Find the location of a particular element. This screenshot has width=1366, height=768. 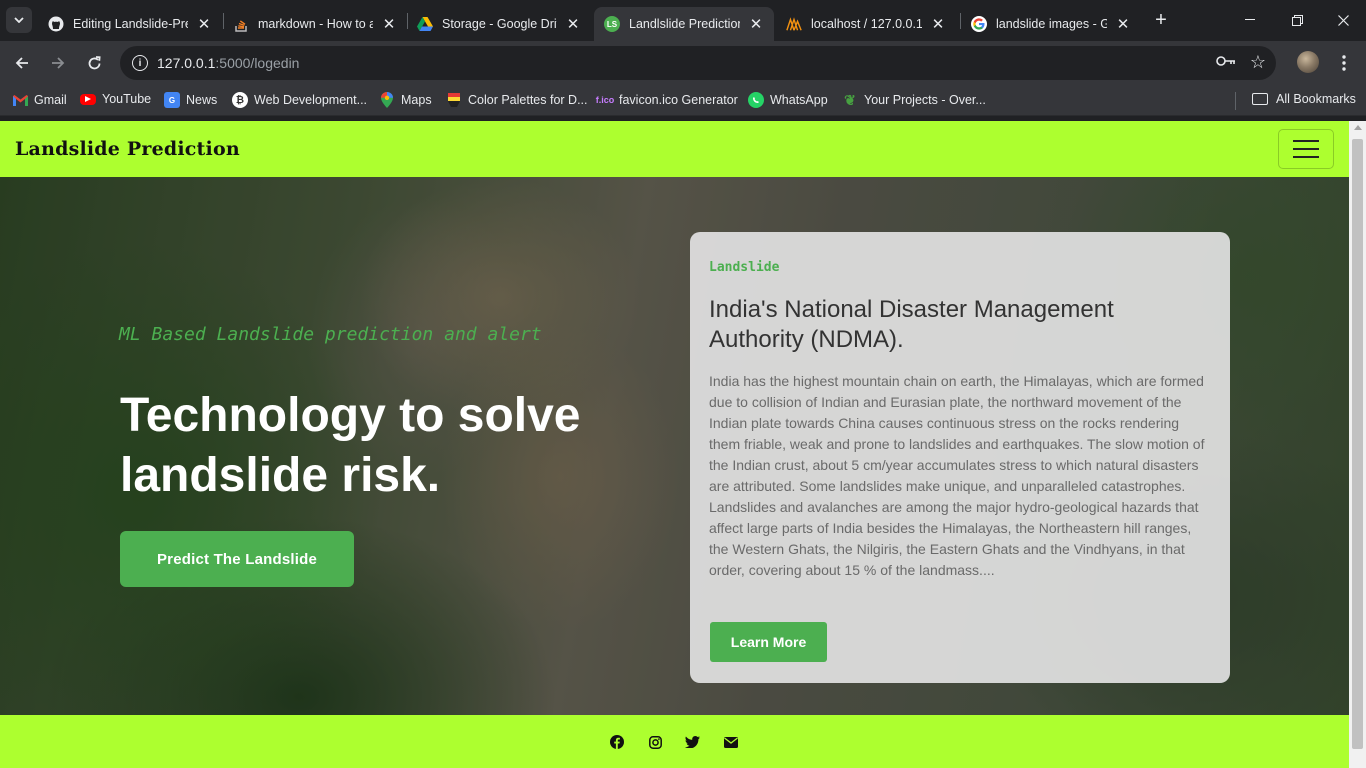

overleaf-icon: ❦ is located at coordinates (850, 99).